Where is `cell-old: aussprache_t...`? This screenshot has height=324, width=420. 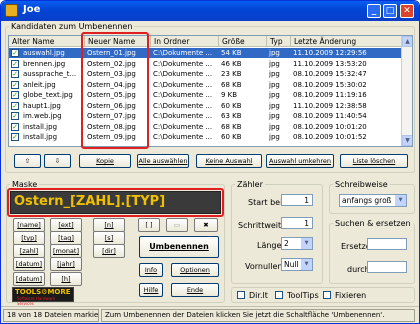
cell-old: aussprache_t... is located at coordinates (50, 74).